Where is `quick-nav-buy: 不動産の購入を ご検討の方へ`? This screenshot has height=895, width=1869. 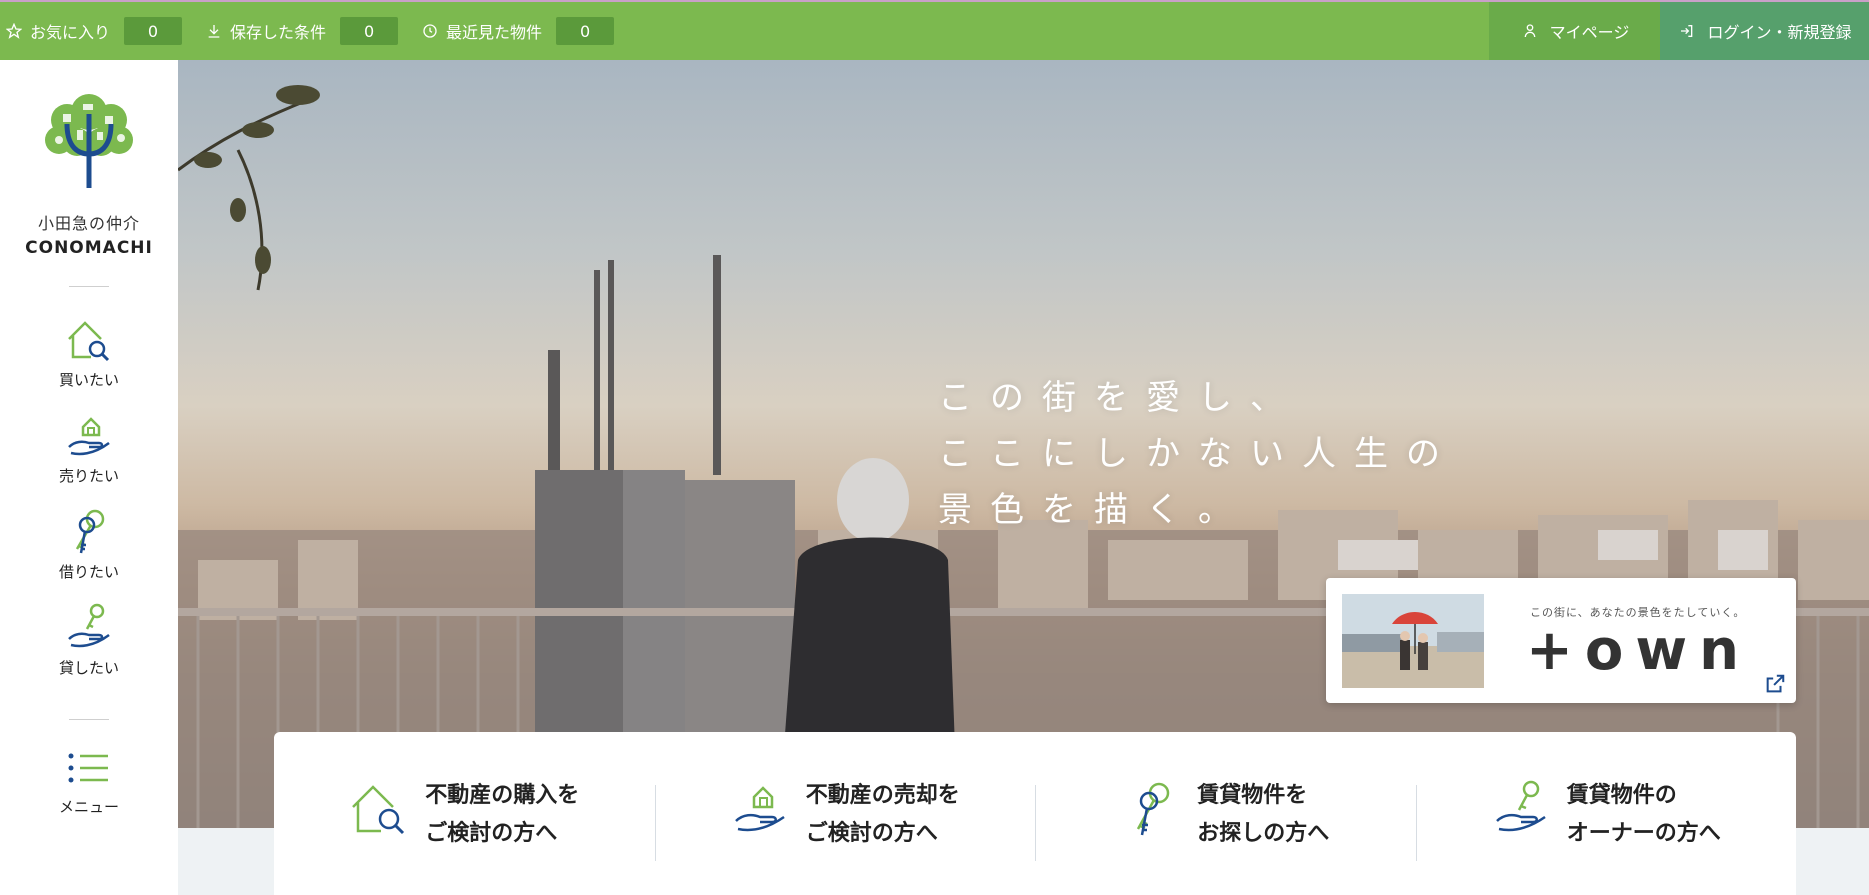
quick-nav-buy: 不動産の購入を ご検討の方へ is located at coordinates (464, 836).